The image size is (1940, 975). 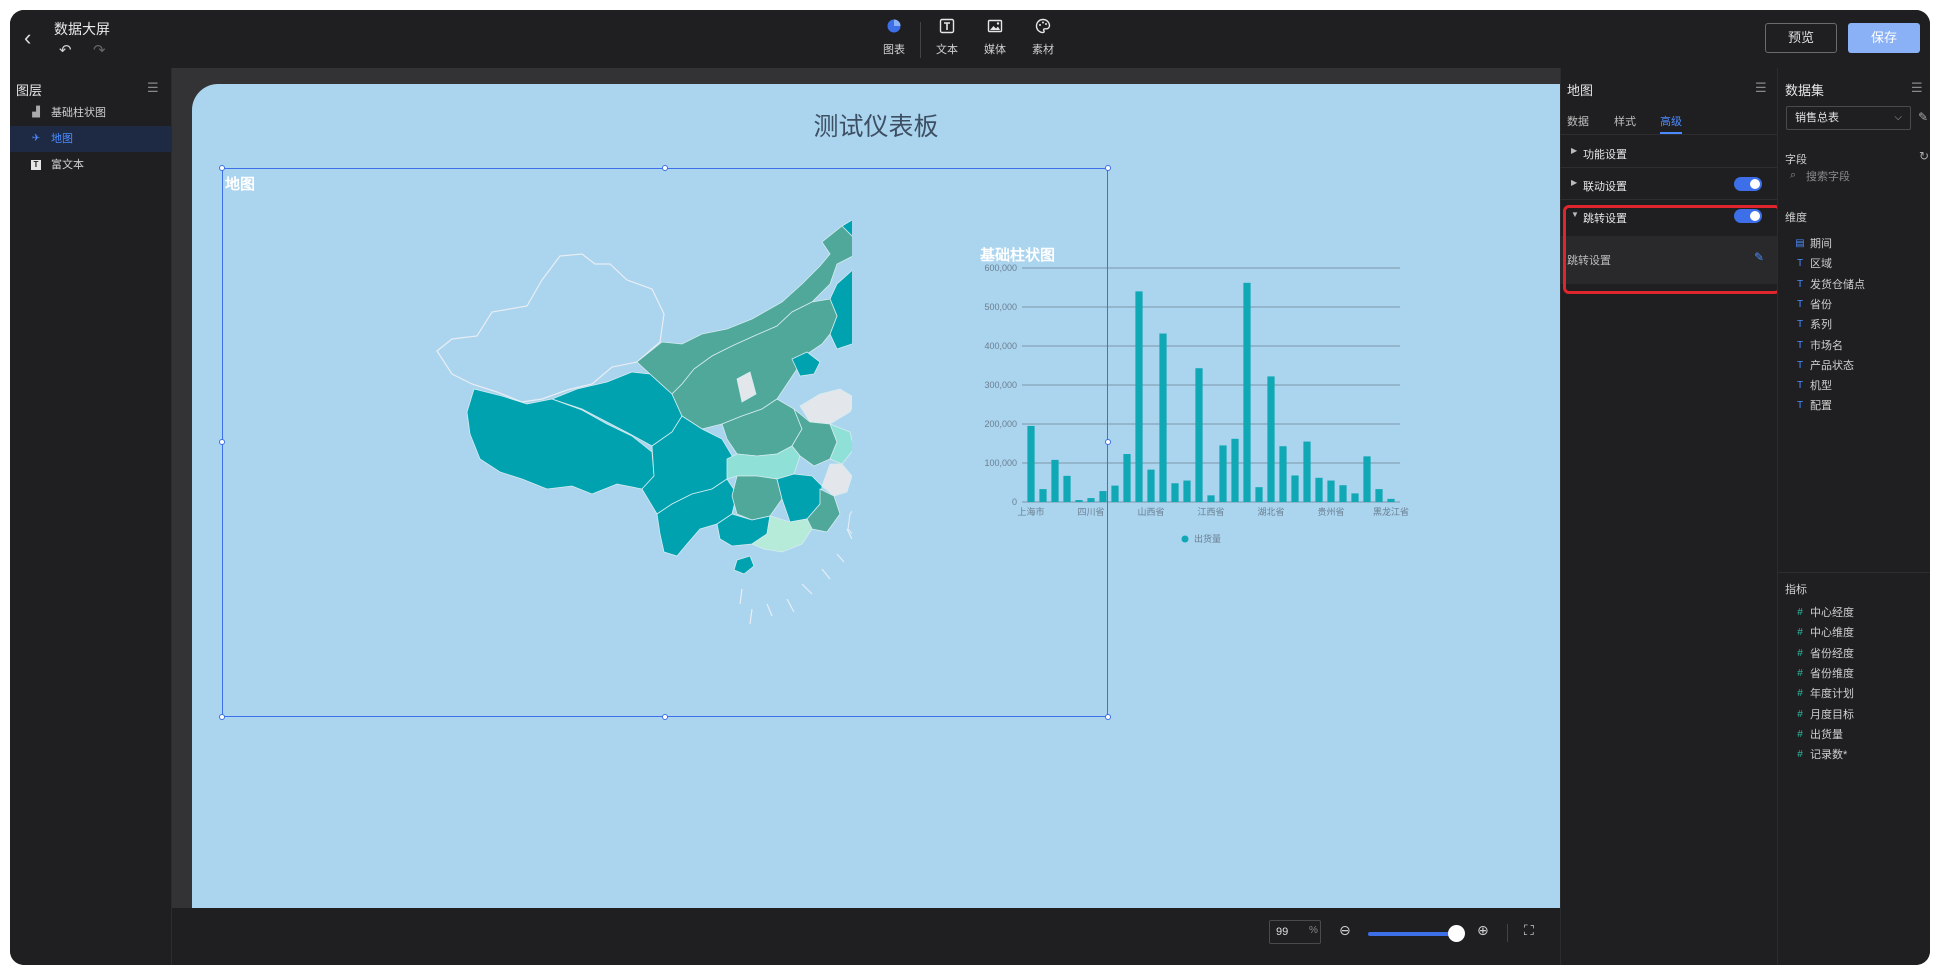 I want to click on dimension-field: T 产品状态, so click(x=1854, y=366).